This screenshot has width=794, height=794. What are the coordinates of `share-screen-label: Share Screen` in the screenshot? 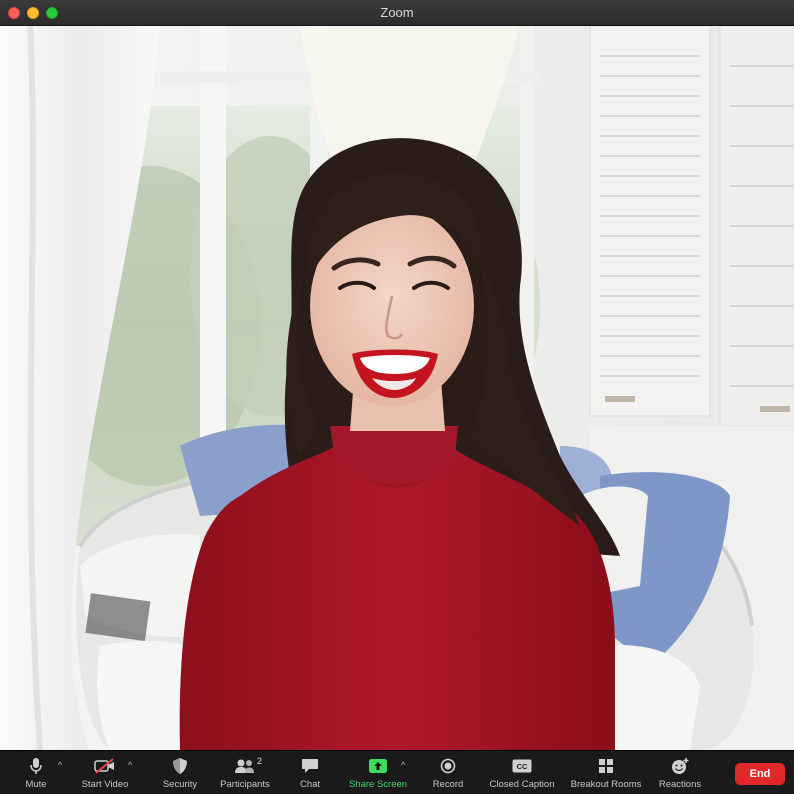 It's located at (378, 784).